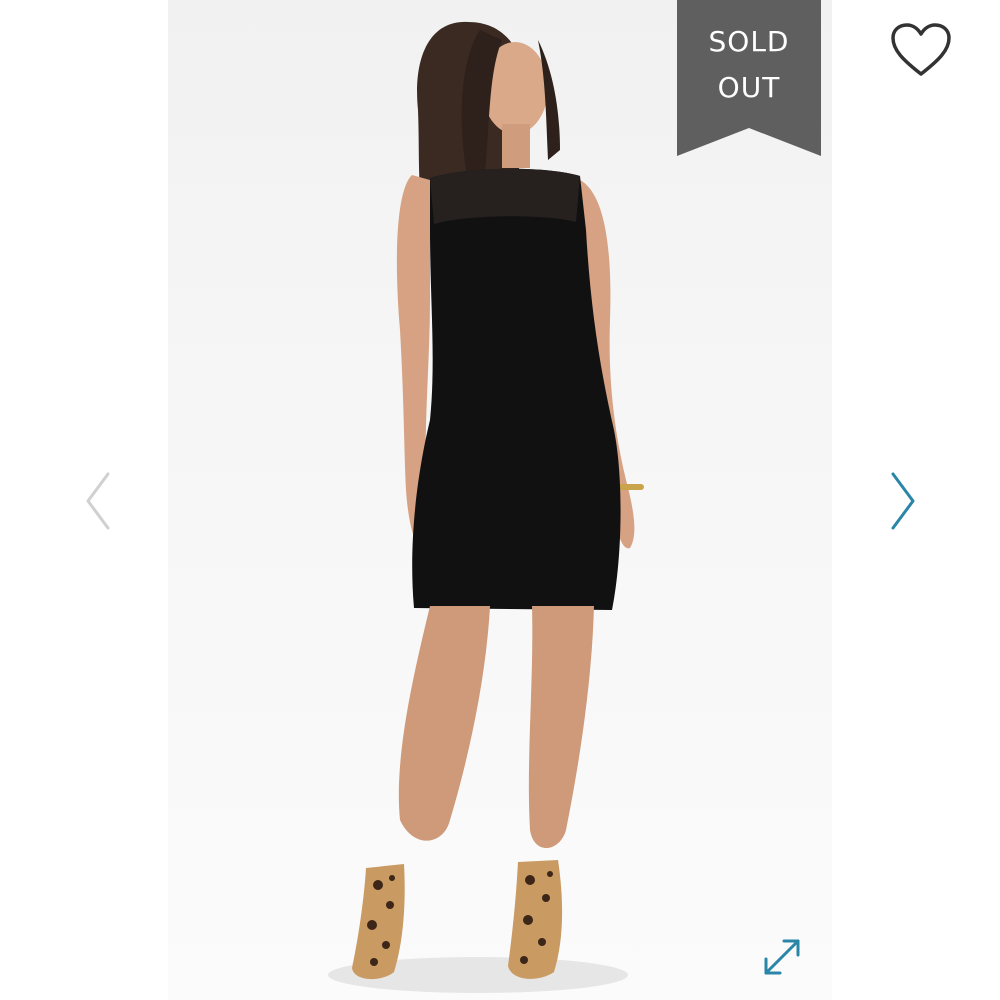  I want to click on expand-arrows-icon, so click(782, 957).